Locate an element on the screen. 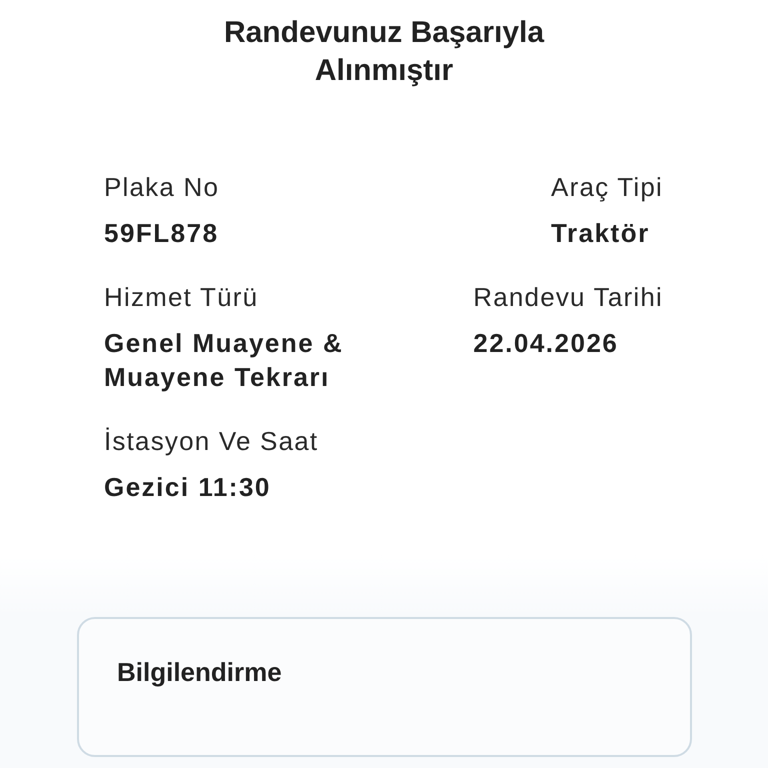  field-label: Araç Tipi is located at coordinates (607, 187).